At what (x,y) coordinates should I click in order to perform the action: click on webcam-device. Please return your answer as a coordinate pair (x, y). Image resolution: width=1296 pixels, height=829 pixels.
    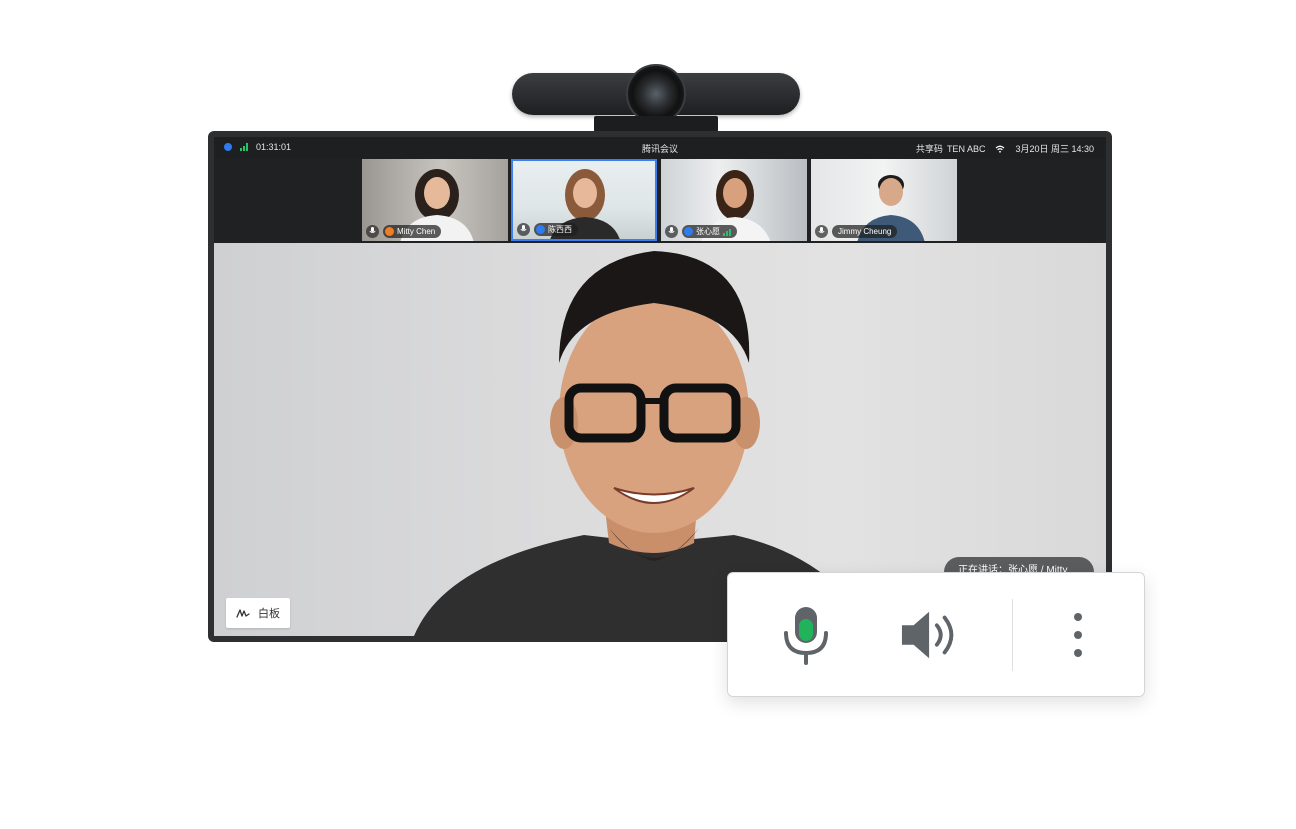
    Looking at the image, I should click on (656, 94).